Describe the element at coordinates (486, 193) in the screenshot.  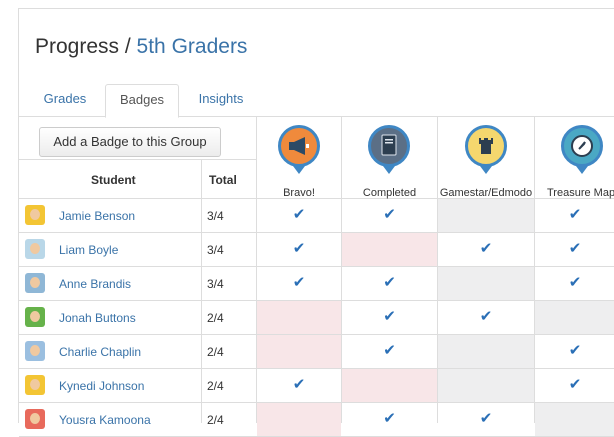
I see `badge-name: Gamestar/Edmodo` at that location.